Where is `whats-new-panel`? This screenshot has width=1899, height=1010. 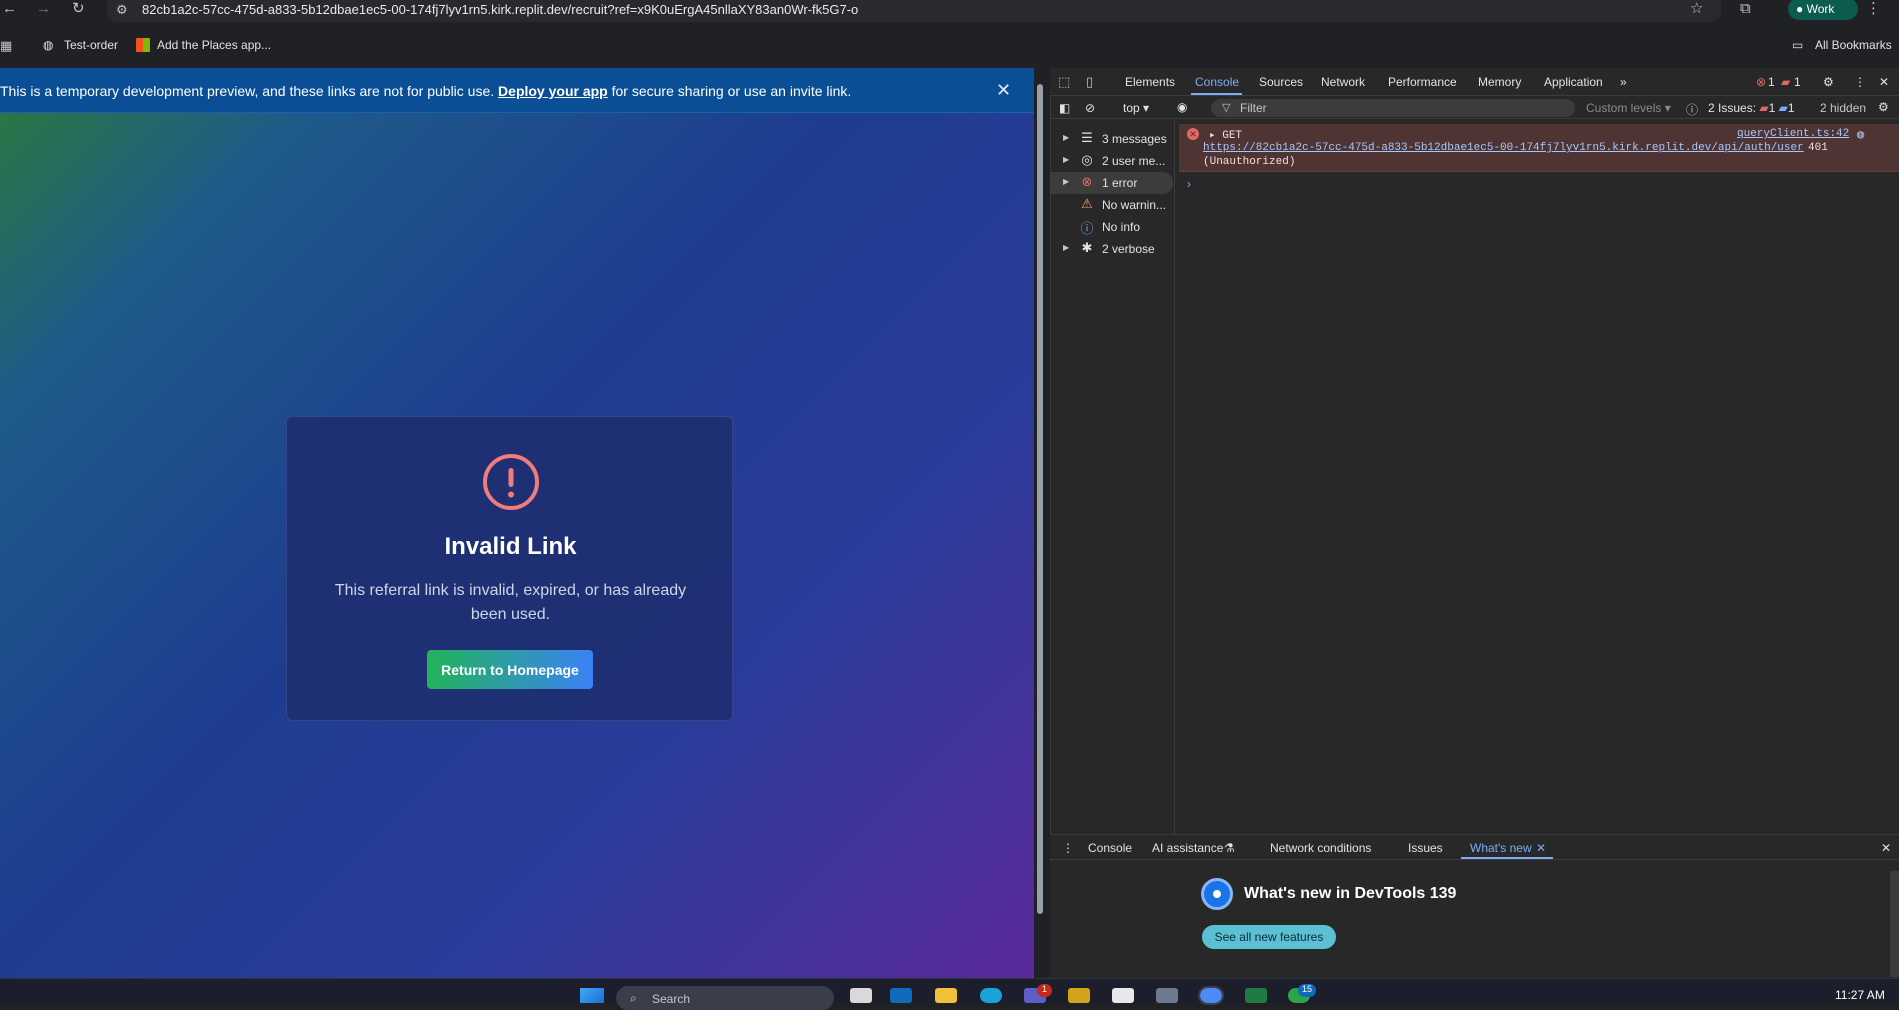 whats-new-panel is located at coordinates (1474, 919).